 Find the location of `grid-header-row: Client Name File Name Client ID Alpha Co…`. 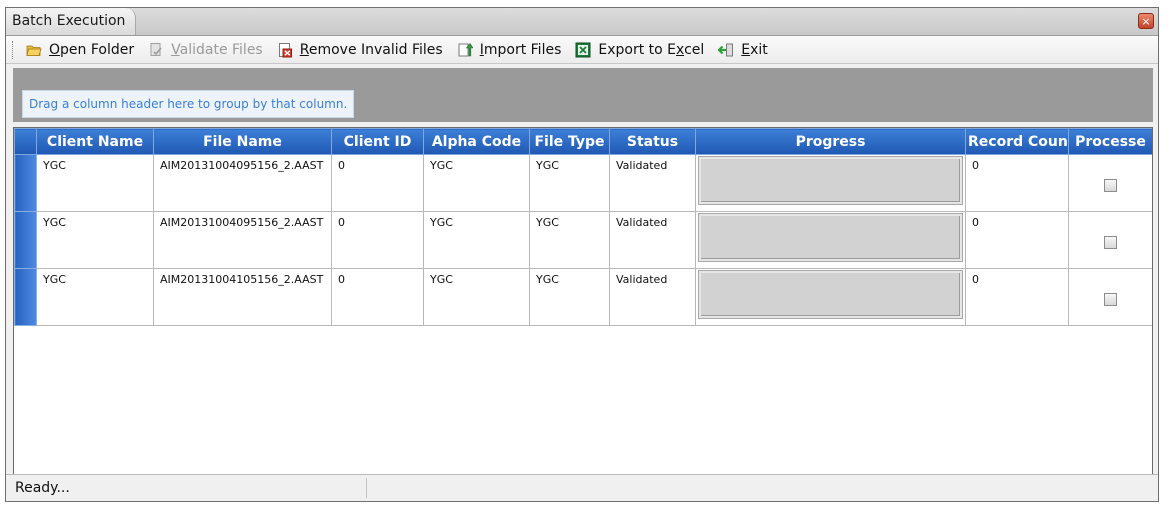

grid-header-row: Client Name File Name Client ID Alpha Co… is located at coordinates (583, 141).